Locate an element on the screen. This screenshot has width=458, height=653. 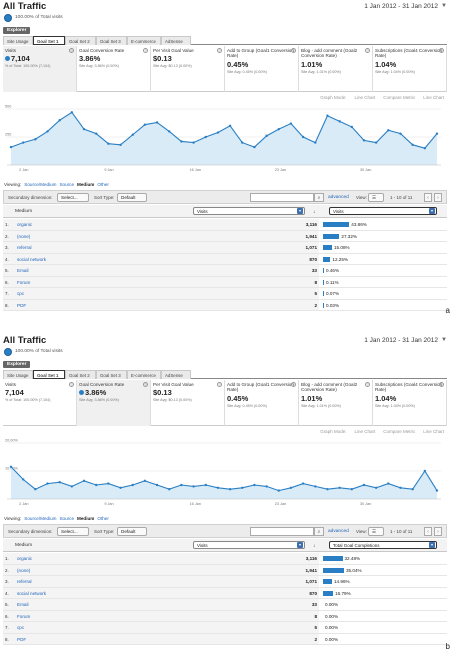
table-row: 8. PDF 2 0.03% is located at coordinates (225, 305).